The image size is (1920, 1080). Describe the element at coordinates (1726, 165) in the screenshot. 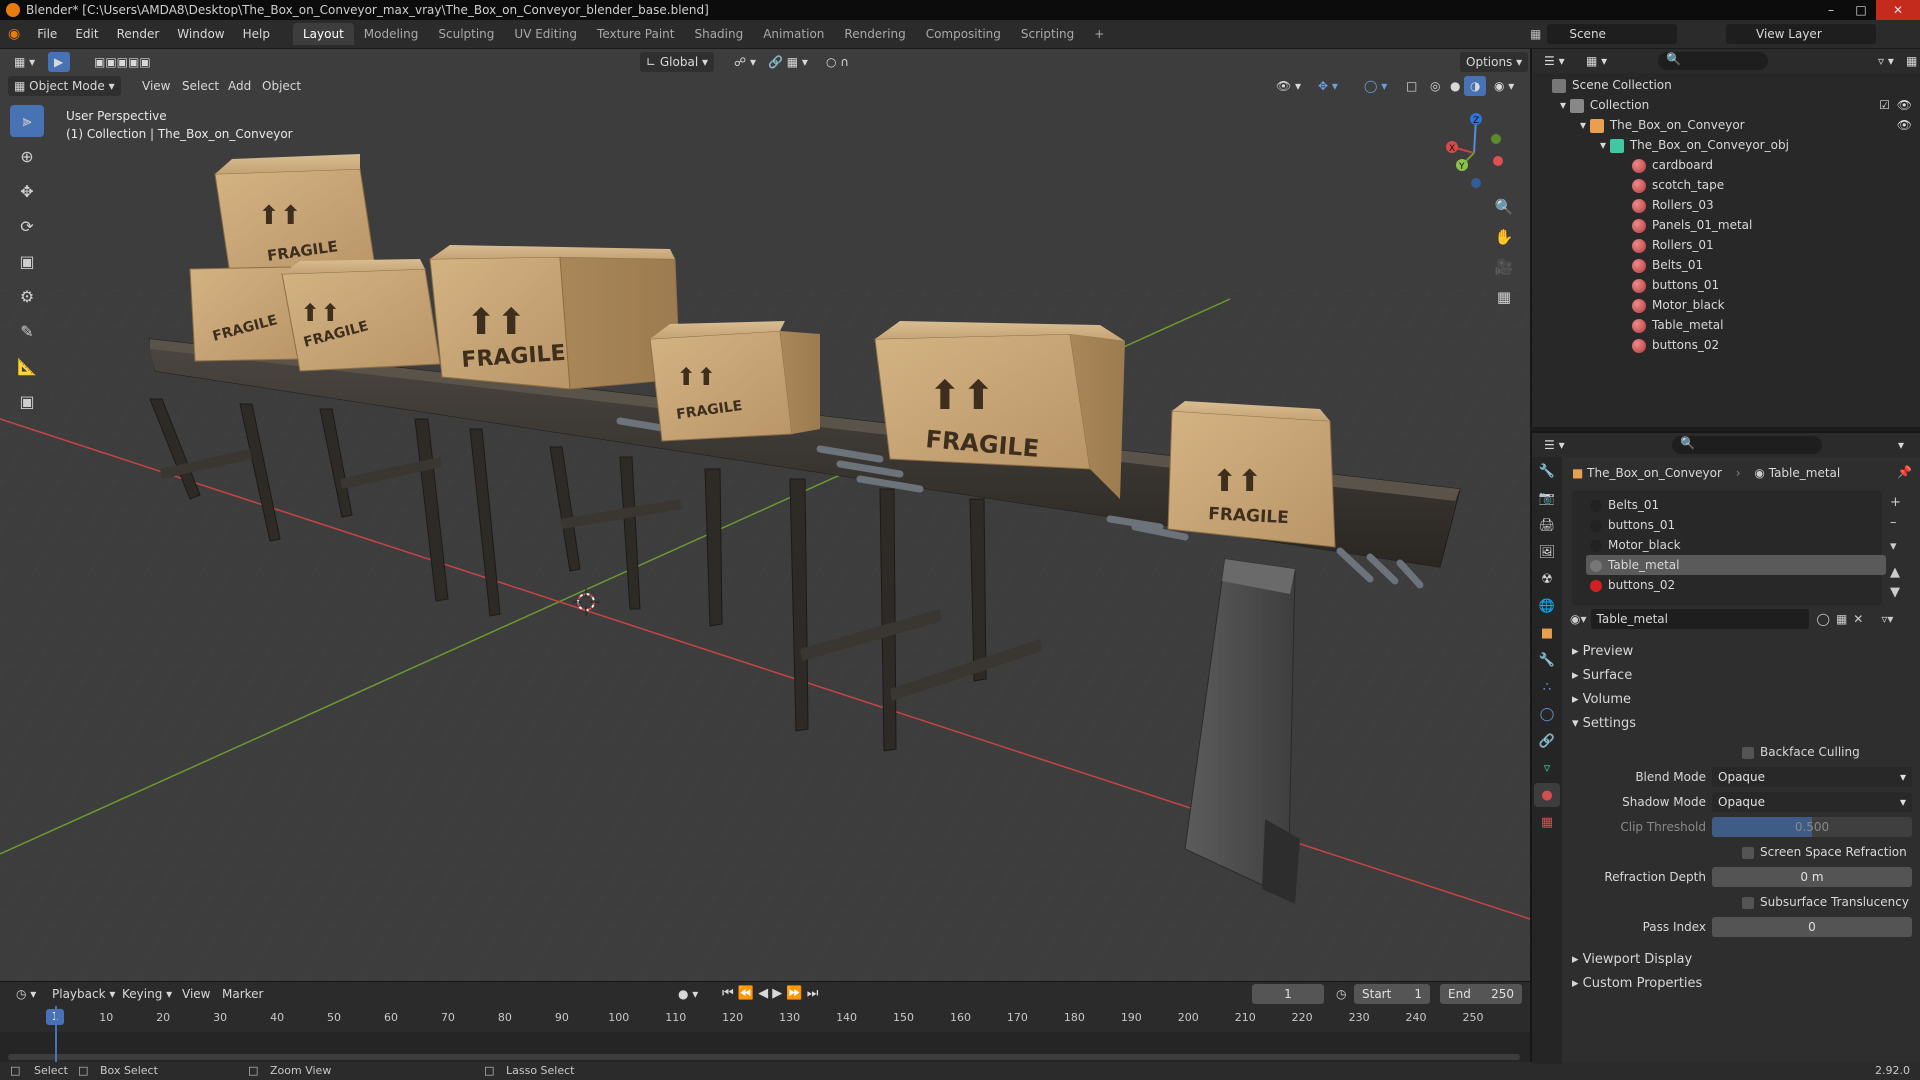

I see `outliner-material-item: cardboard` at that location.